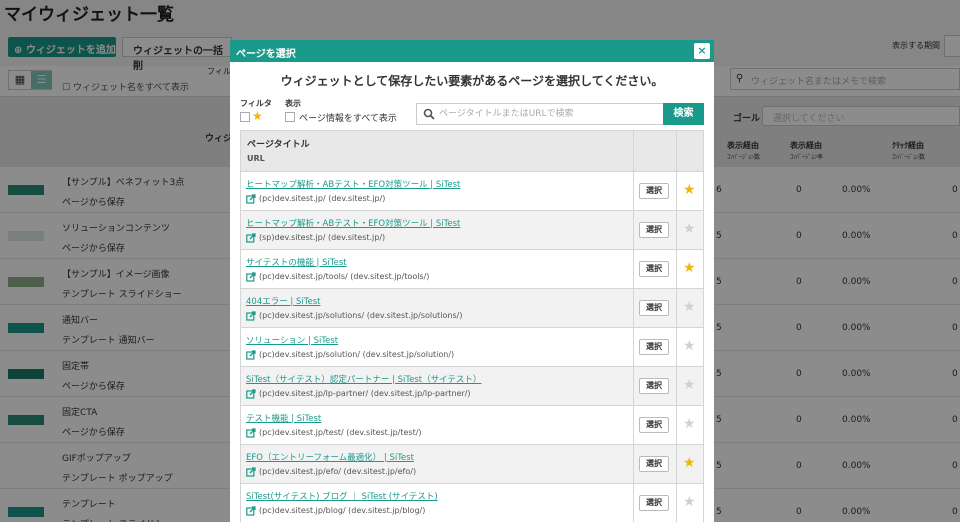 This screenshot has width=960, height=522. Describe the element at coordinates (256, 158) in the screenshot. I see `column-url: URL` at that location.